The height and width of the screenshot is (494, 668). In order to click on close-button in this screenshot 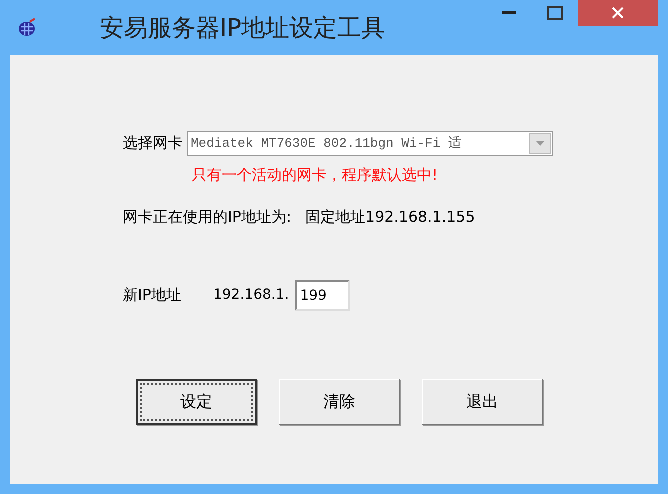, I will do `click(618, 13)`.